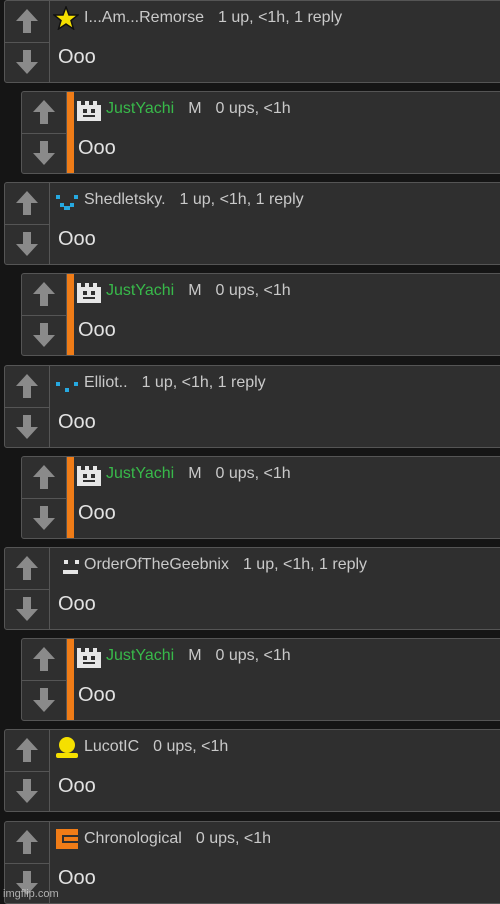 The width and height of the screenshot is (500, 904). Describe the element at coordinates (67, 383) in the screenshot. I see `dots-face-icon` at that location.